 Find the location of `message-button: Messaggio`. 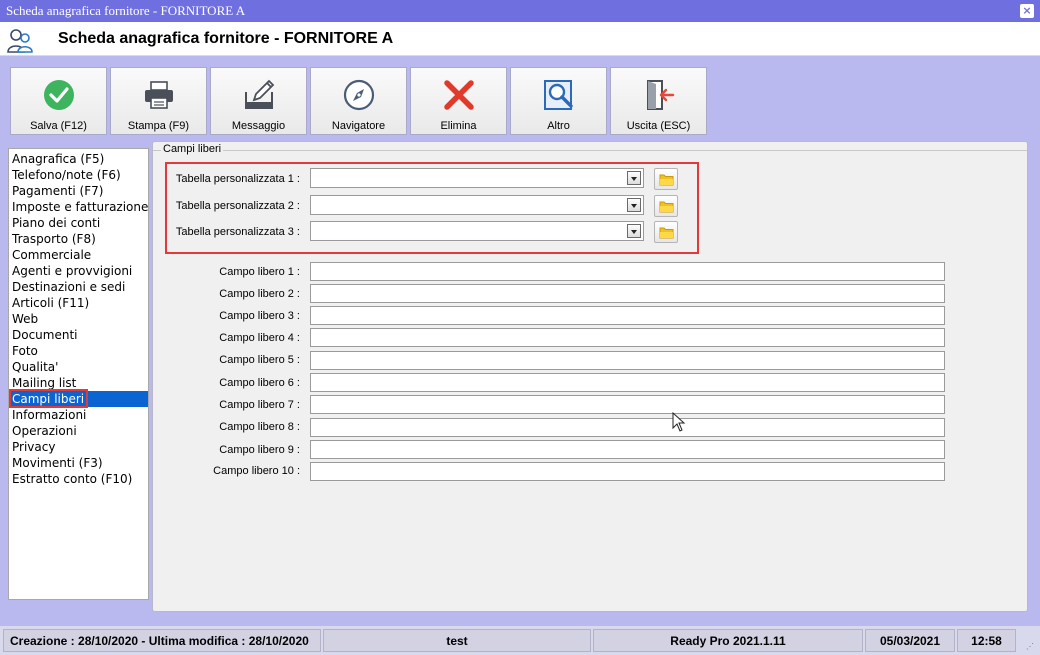

message-button: Messaggio is located at coordinates (258, 101).